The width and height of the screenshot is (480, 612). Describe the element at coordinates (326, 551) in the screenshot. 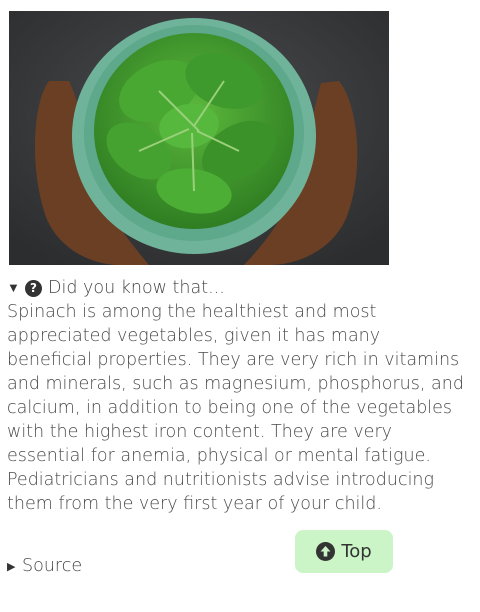

I see `arrow-up-circle-icon` at that location.